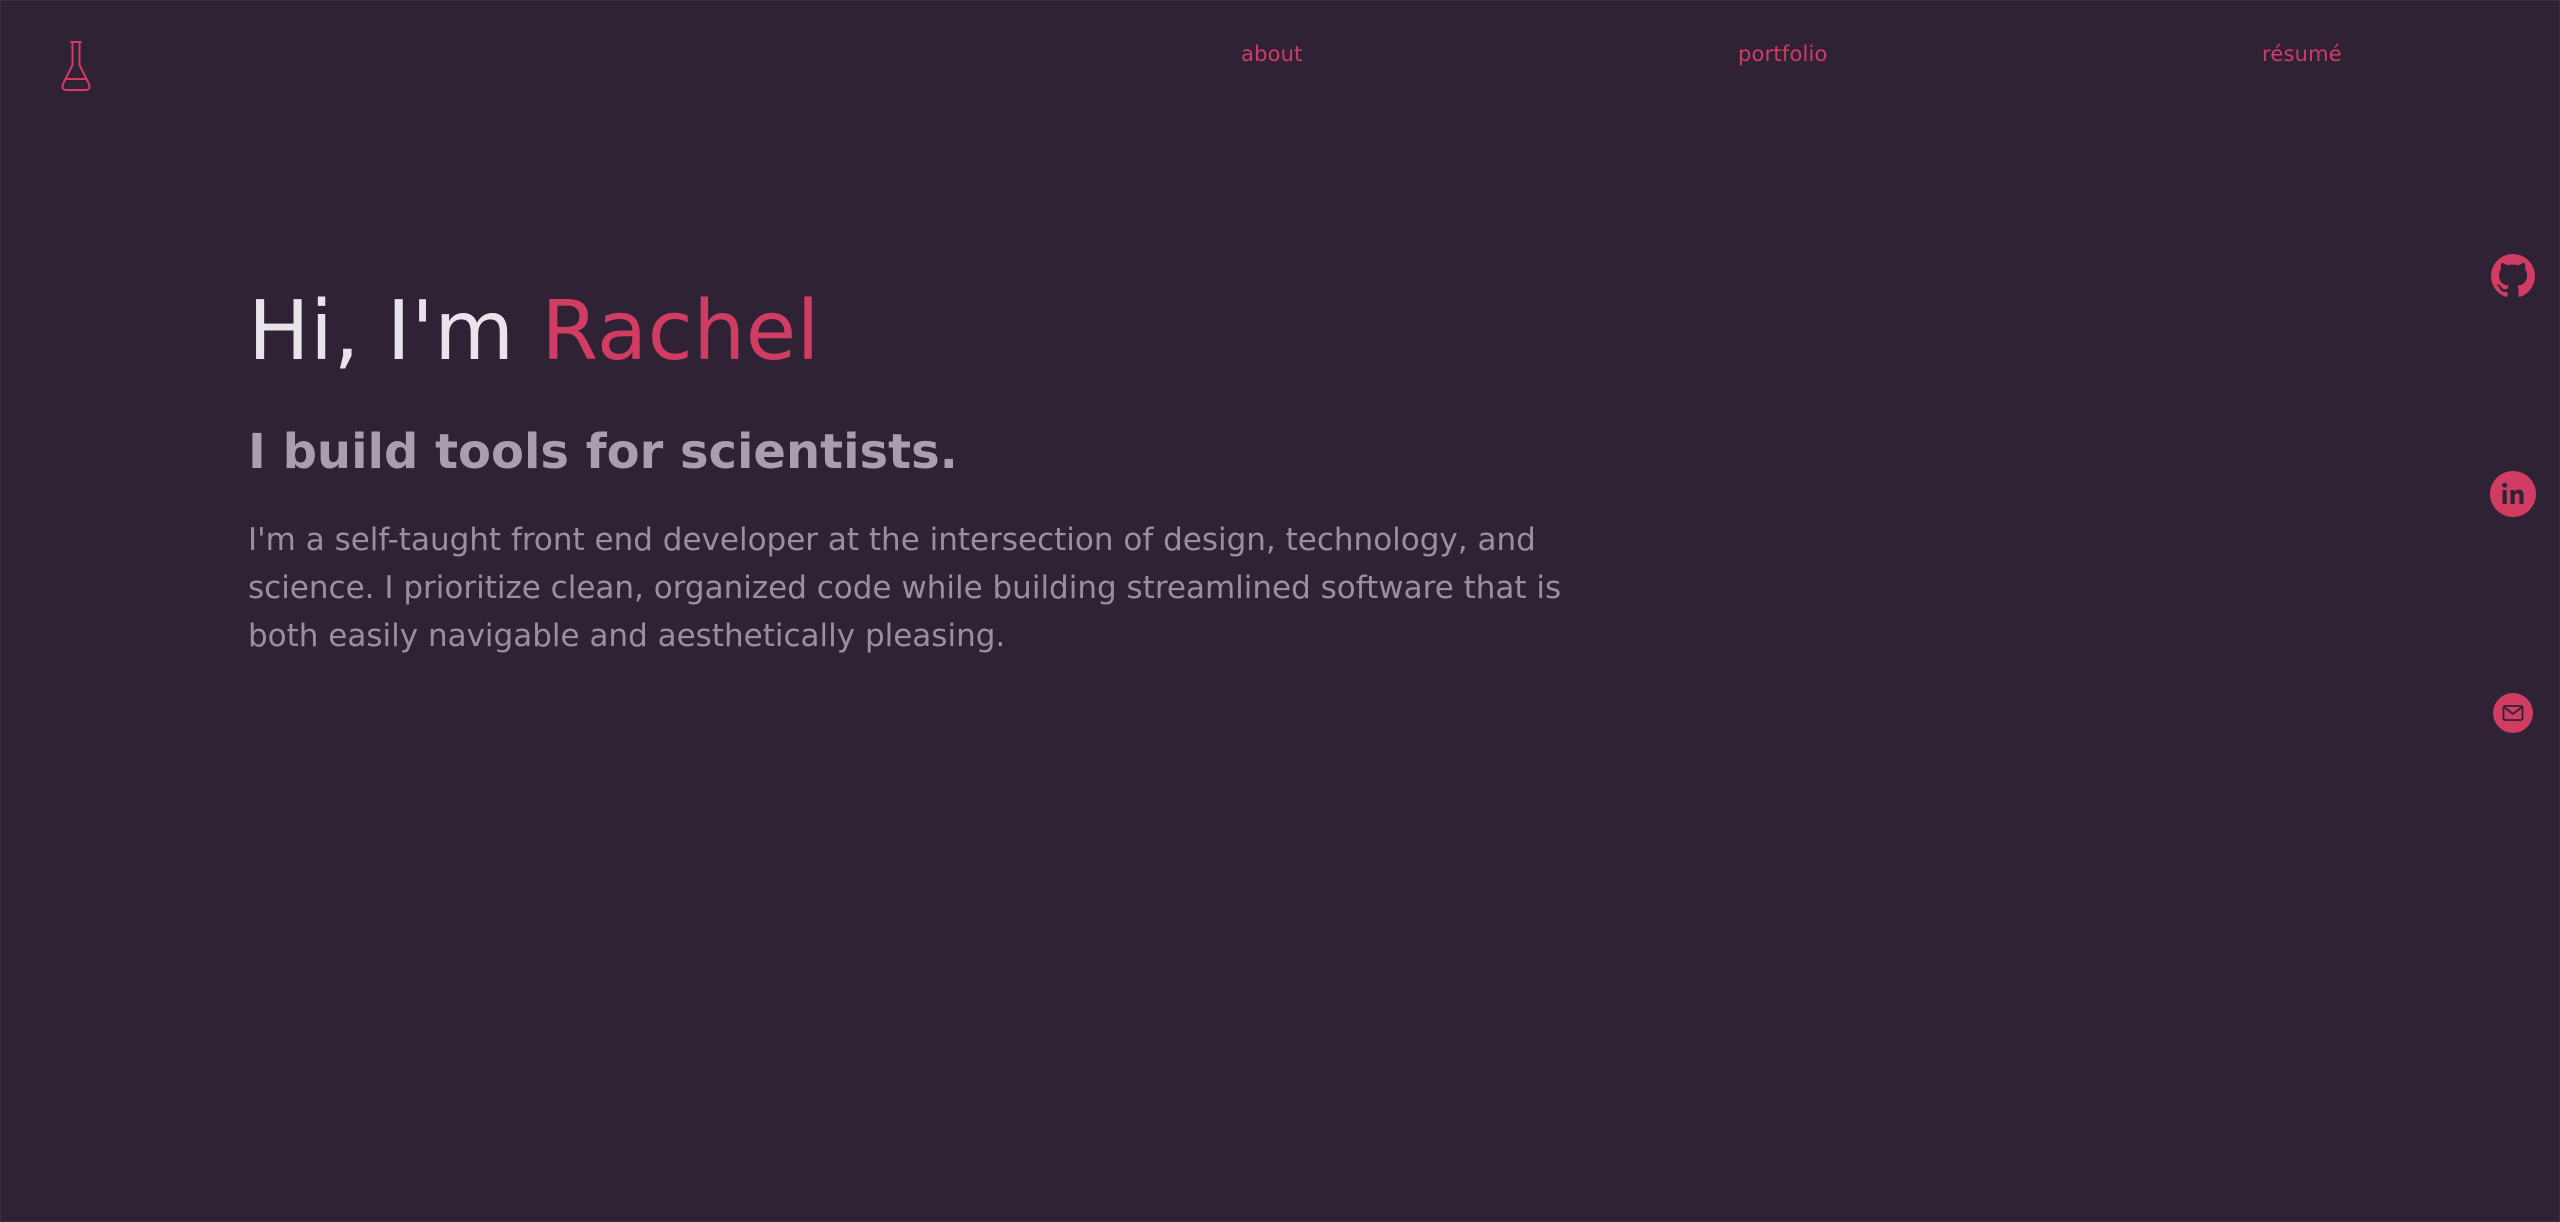 This screenshot has height=1222, width=2560. I want to click on linkedin-link, so click(2513, 494).